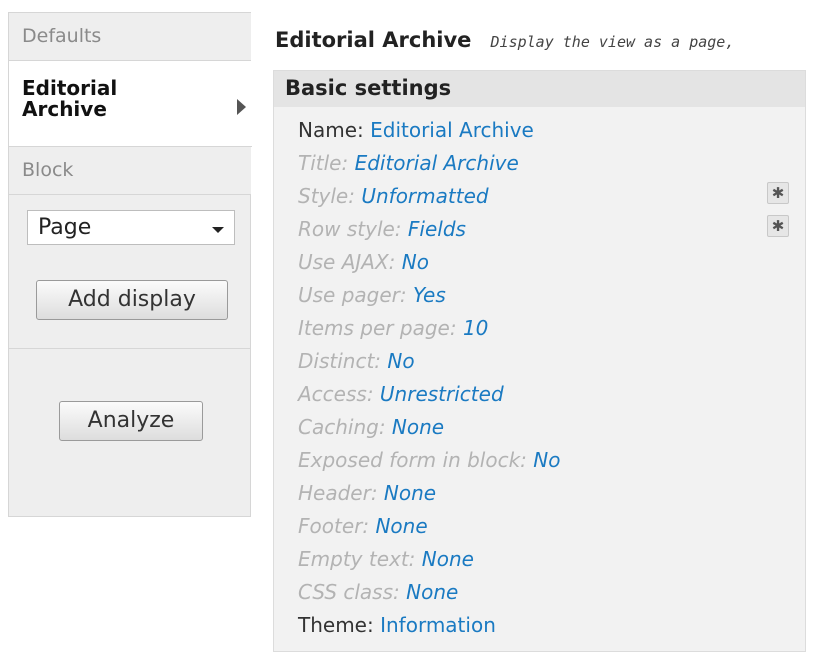 This screenshot has width=817, height=669. What do you see at coordinates (357, 559) in the screenshot?
I see `setting-label: Empty text:` at bounding box center [357, 559].